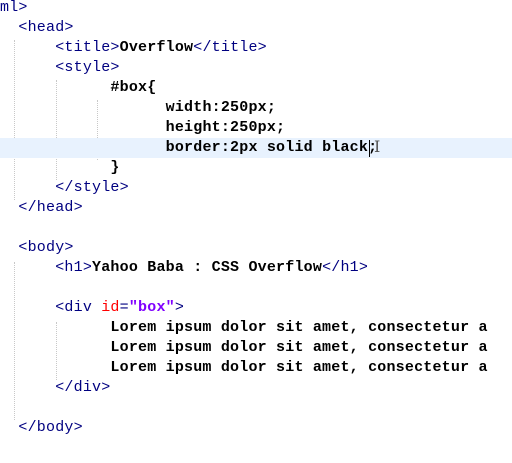  What do you see at coordinates (256, 68) in the screenshot?
I see `code-line: <style>` at bounding box center [256, 68].